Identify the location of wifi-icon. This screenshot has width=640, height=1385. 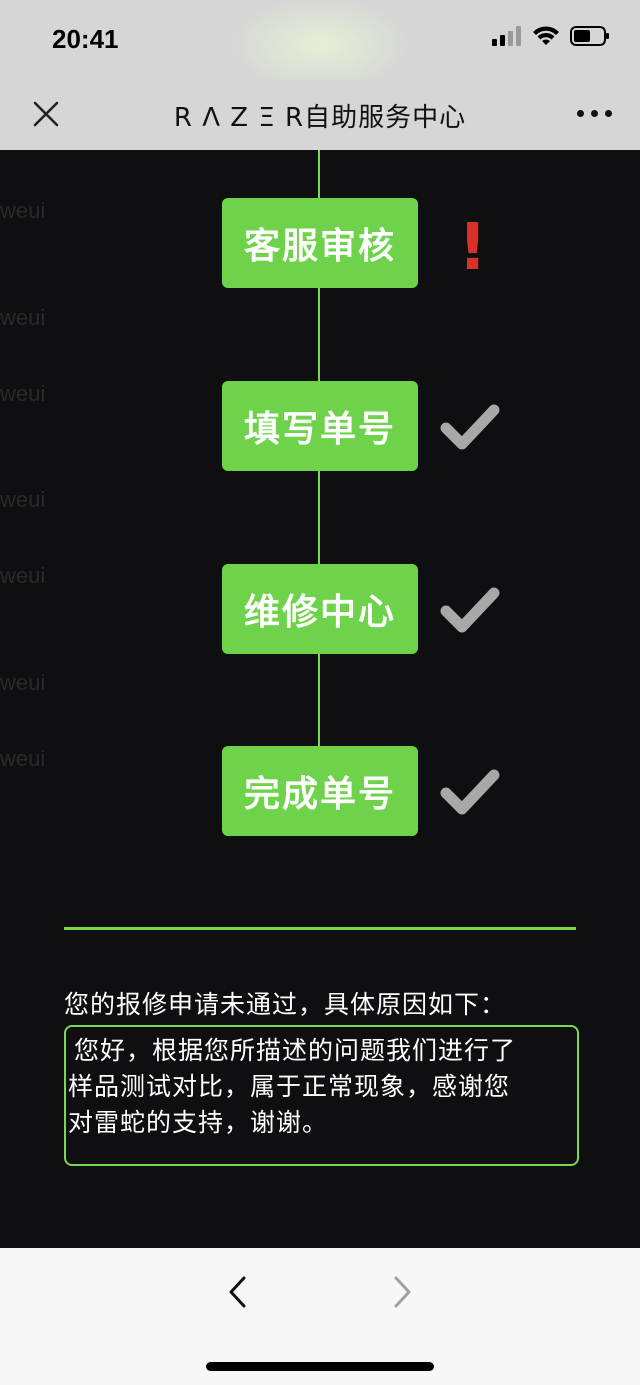
(546, 35).